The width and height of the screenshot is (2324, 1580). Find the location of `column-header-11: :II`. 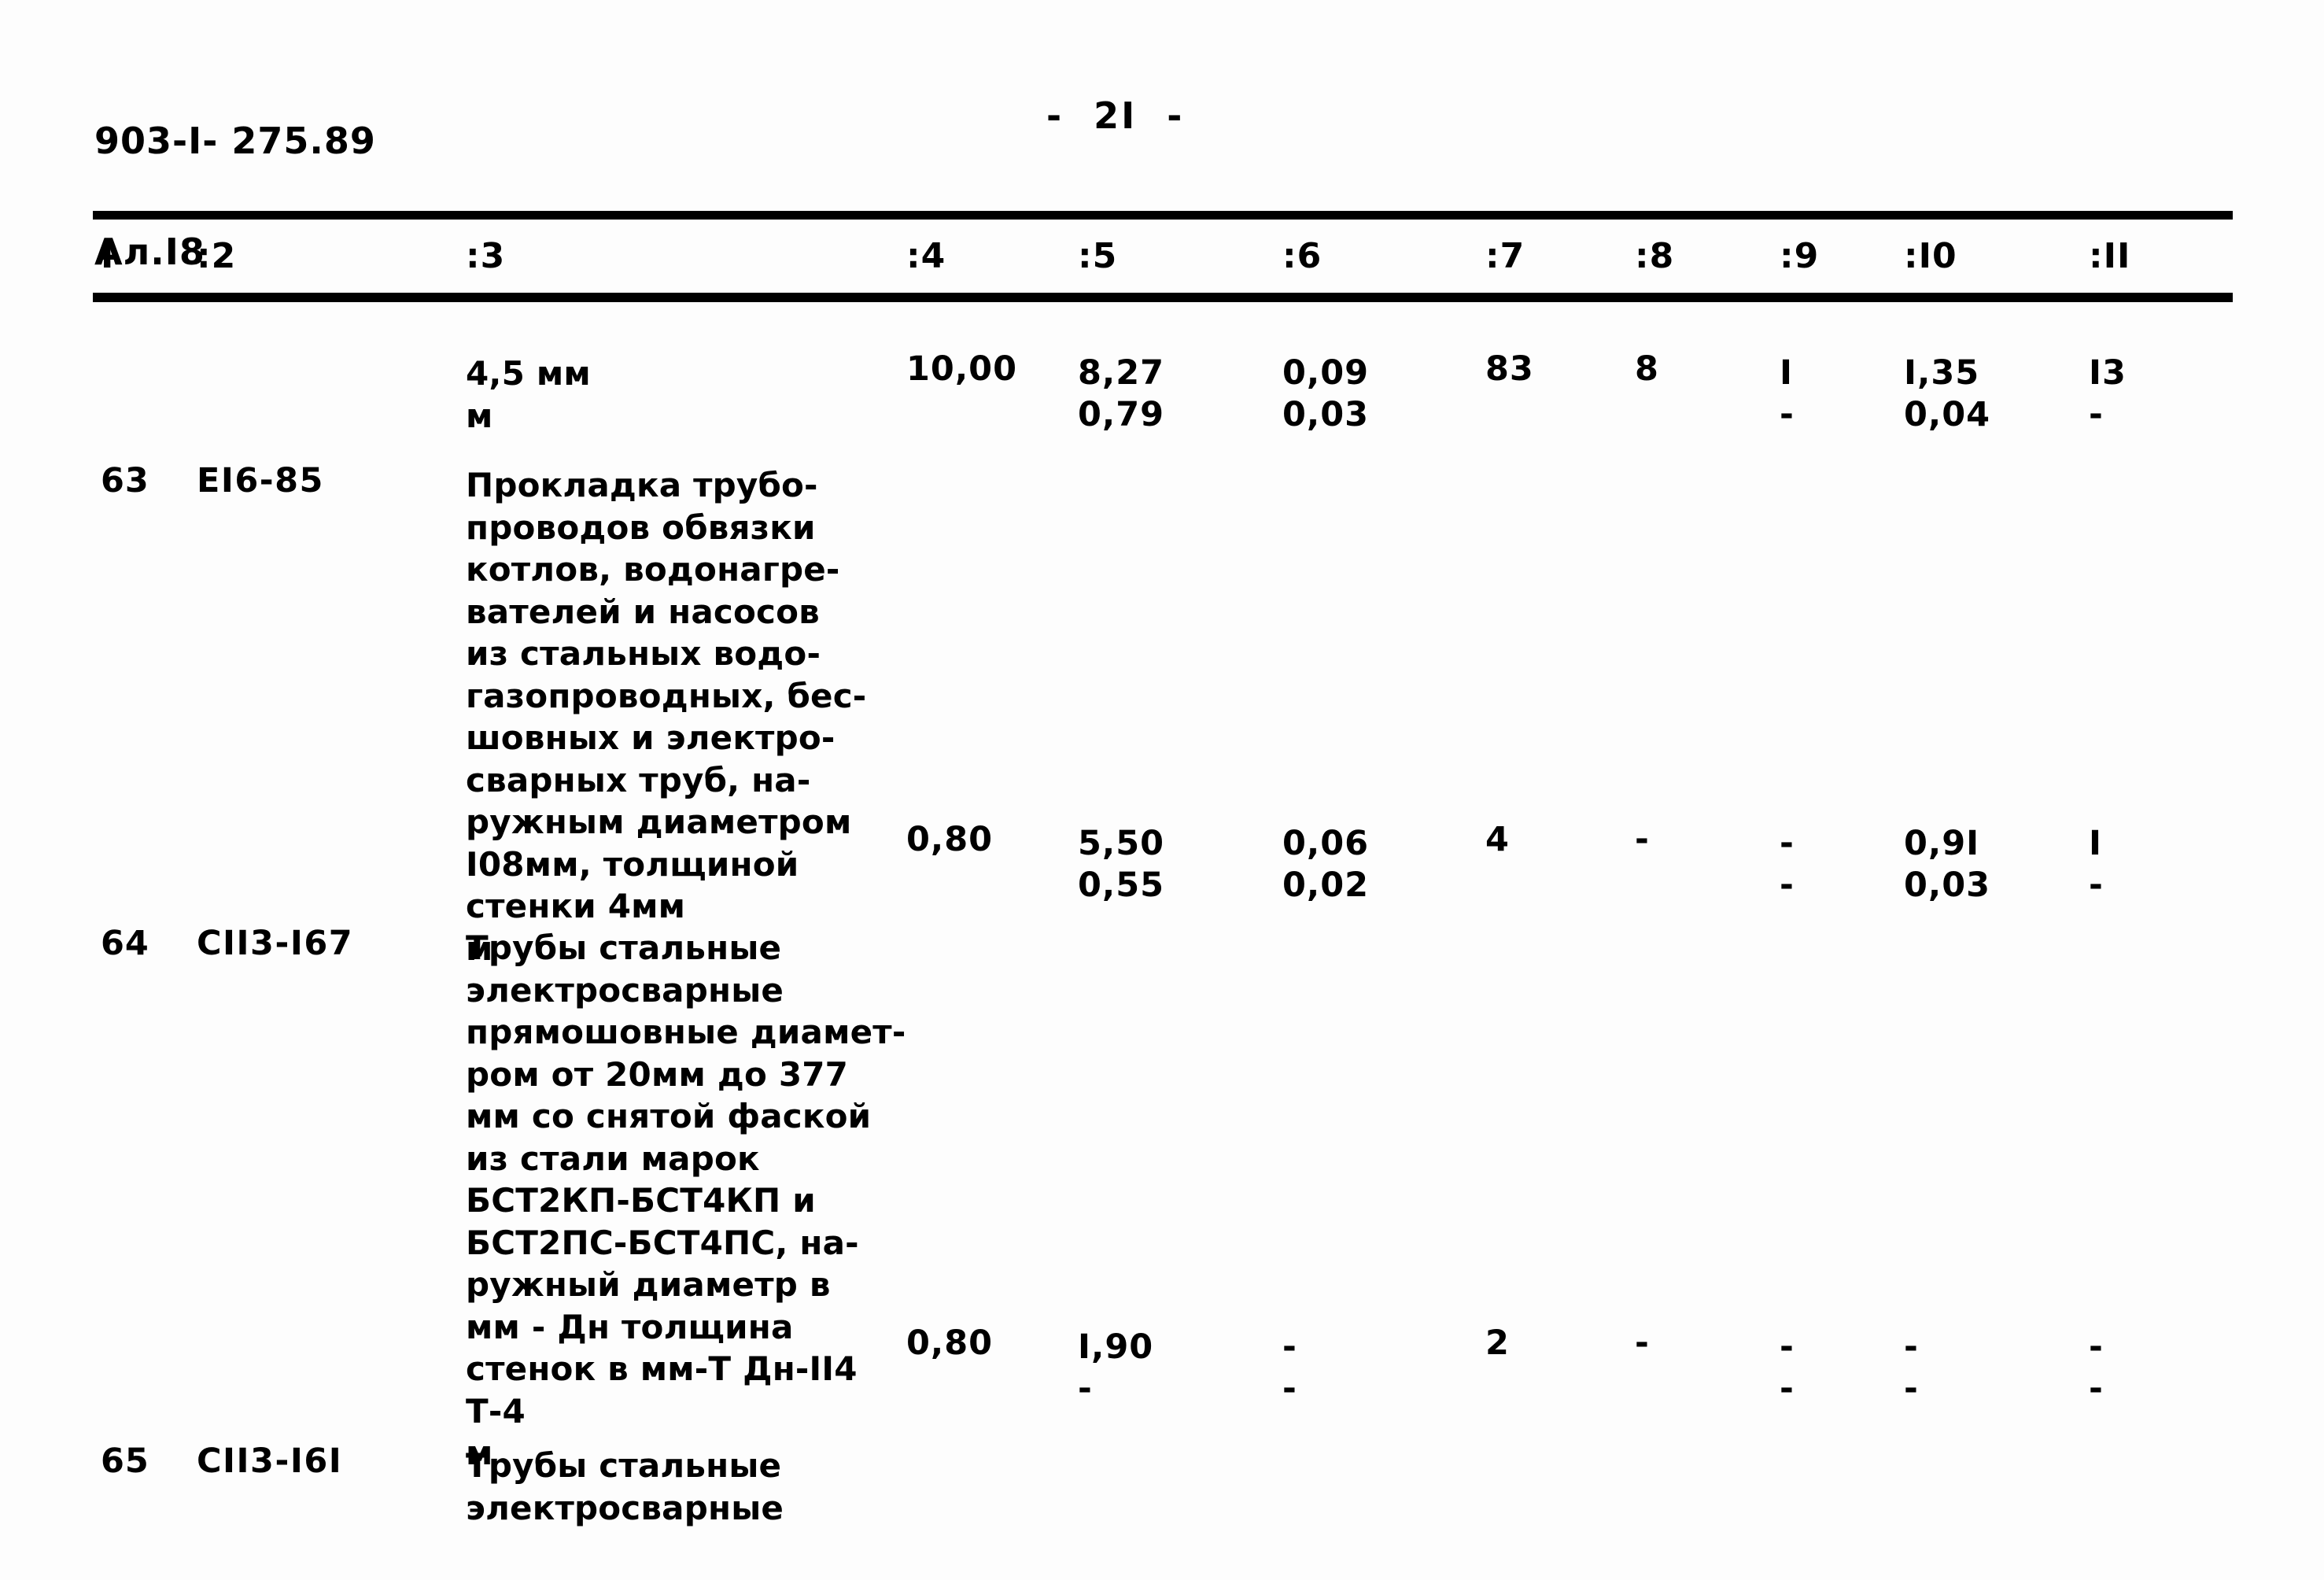

column-header-11: :II is located at coordinates (2110, 256).